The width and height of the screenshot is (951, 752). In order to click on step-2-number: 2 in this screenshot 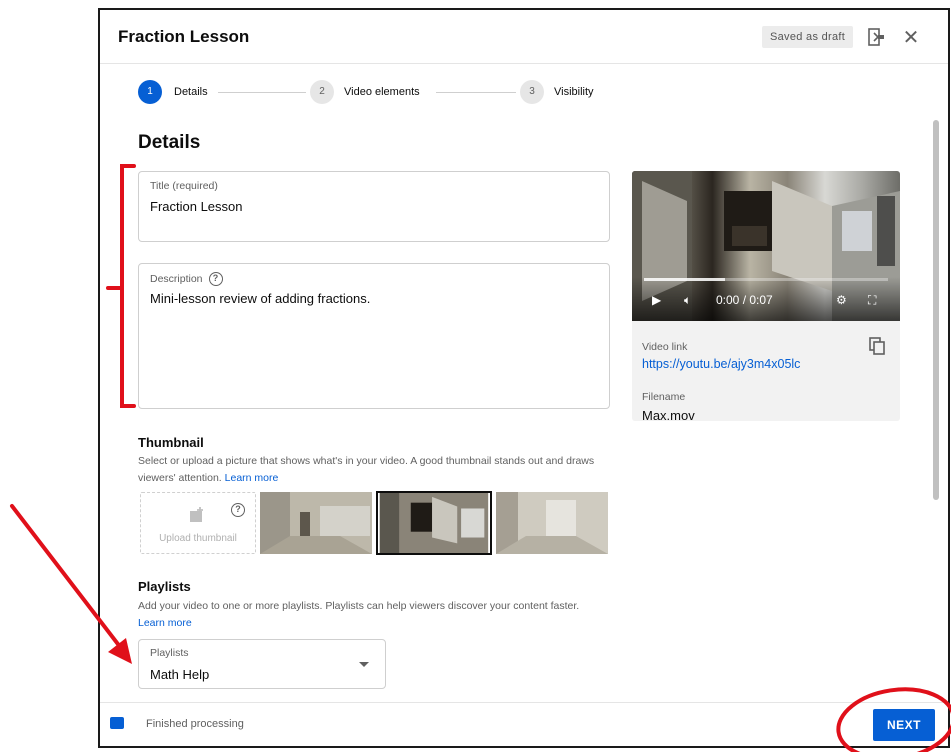, I will do `click(322, 92)`.